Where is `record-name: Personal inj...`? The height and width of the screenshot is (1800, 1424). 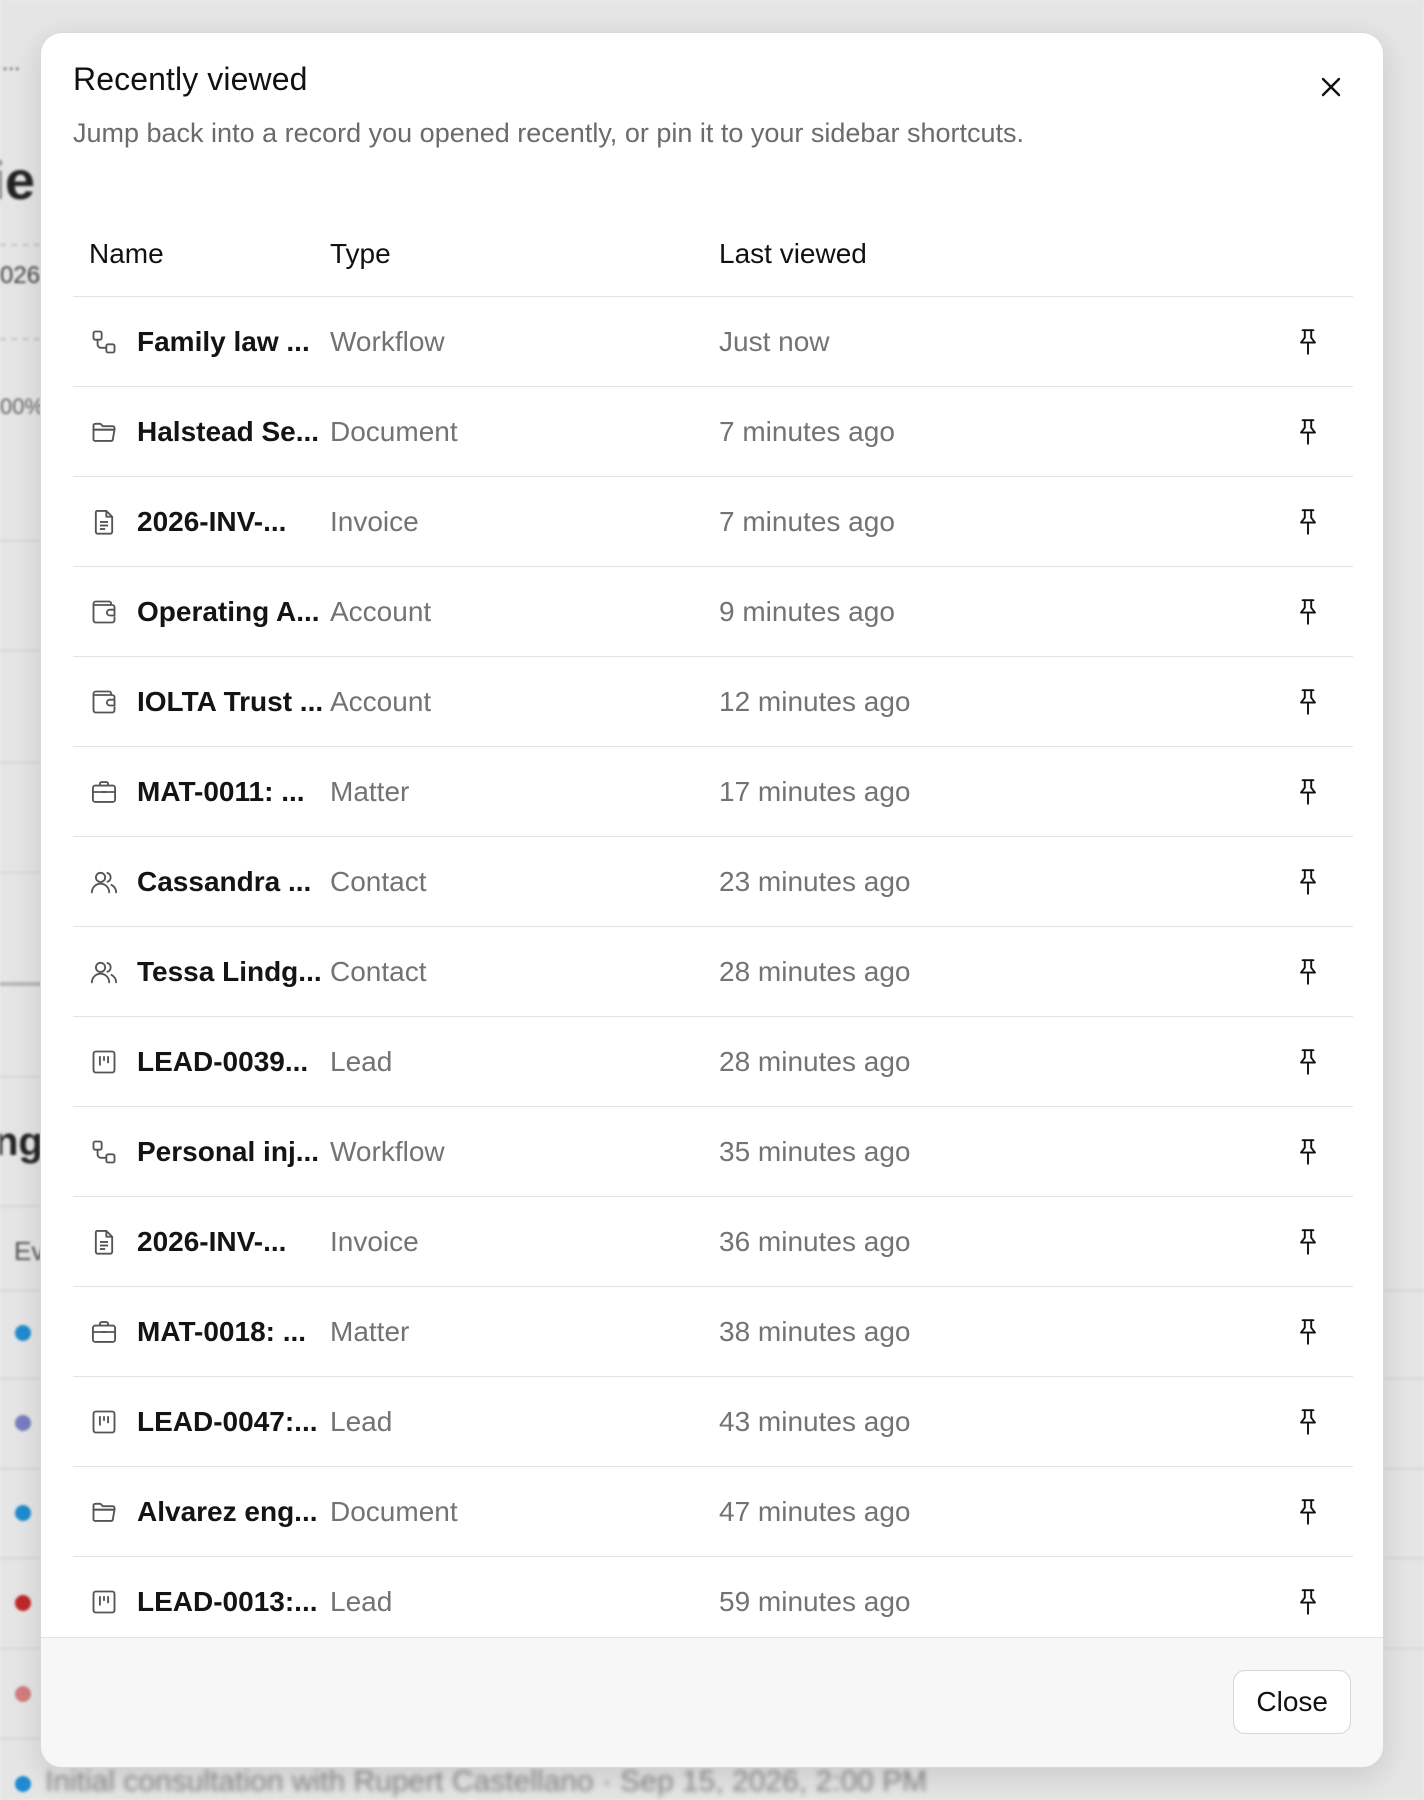
record-name: Personal inj... is located at coordinates (228, 1152).